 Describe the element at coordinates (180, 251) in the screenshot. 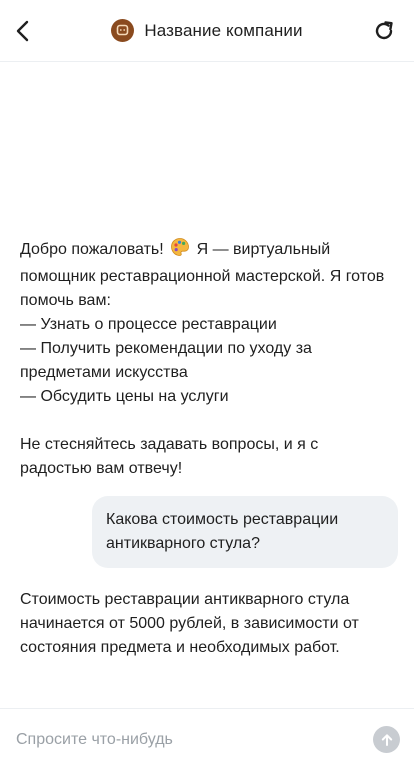

I see `palette-emoji-icon` at that location.